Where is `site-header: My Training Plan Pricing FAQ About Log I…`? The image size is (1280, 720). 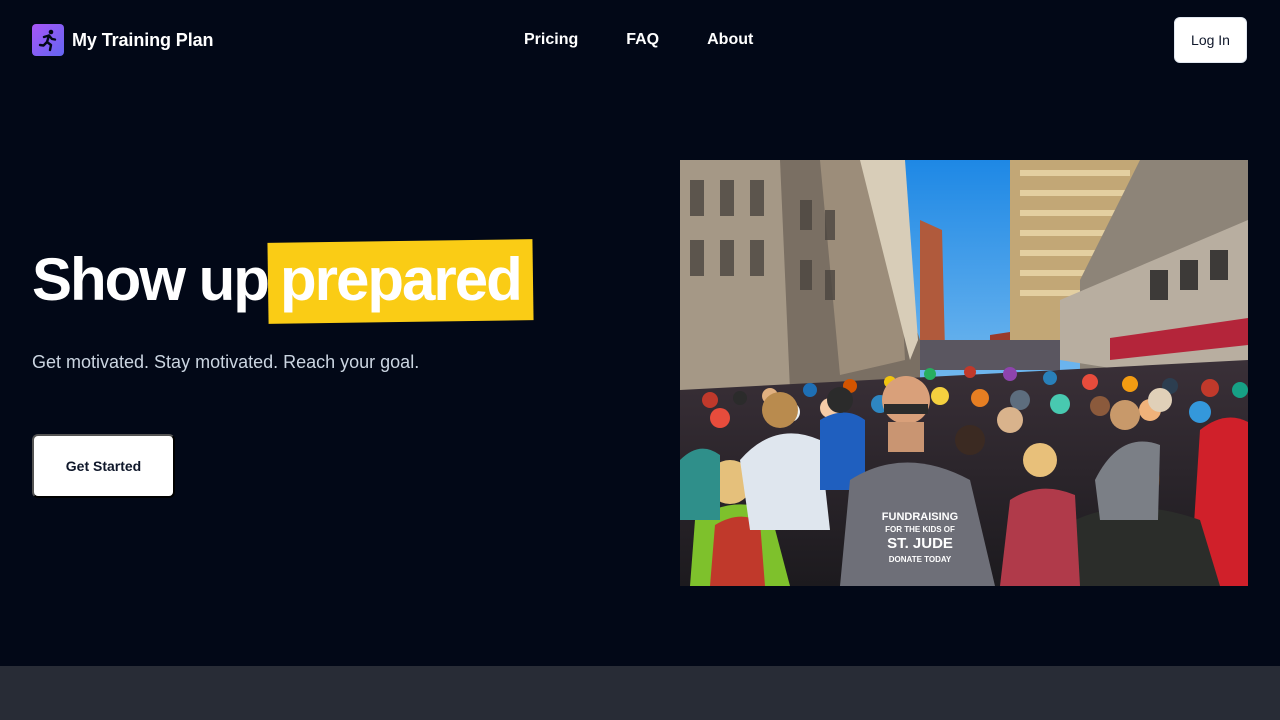 site-header: My Training Plan Pricing FAQ About Log I… is located at coordinates (640, 40).